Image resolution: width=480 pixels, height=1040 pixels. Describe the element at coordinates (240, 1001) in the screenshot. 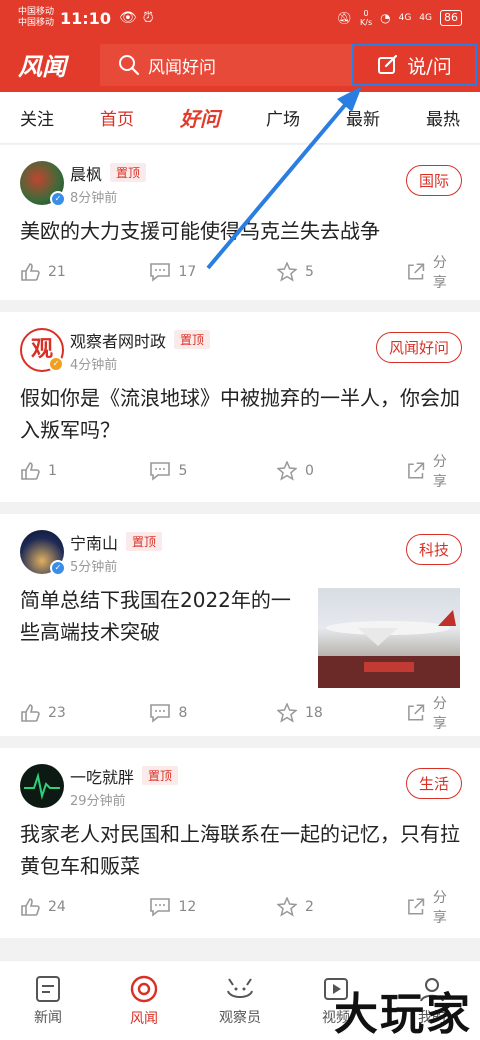

I see `nav-observer: 观察员` at that location.